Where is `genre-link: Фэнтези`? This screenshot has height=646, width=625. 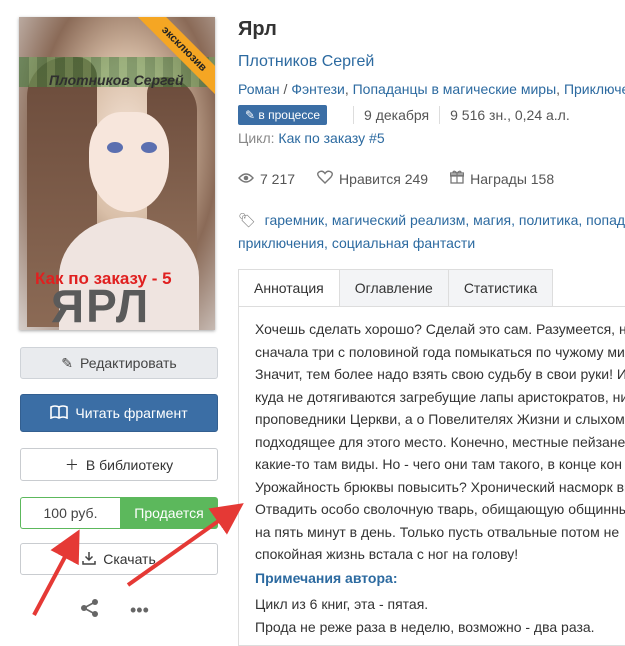
genre-link: Фэнтези is located at coordinates (318, 89).